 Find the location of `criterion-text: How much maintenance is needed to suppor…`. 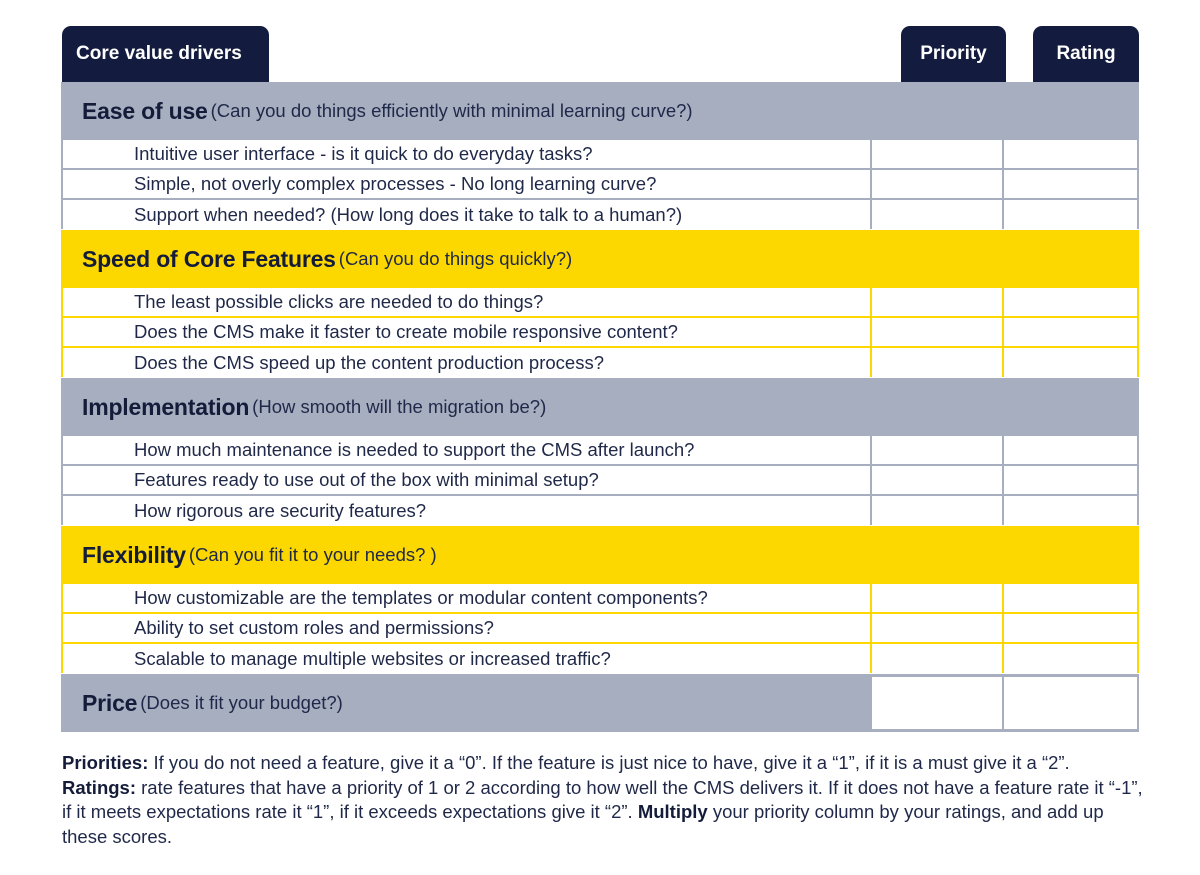

criterion-text: How much maintenance is needed to suppor… is located at coordinates (414, 449).